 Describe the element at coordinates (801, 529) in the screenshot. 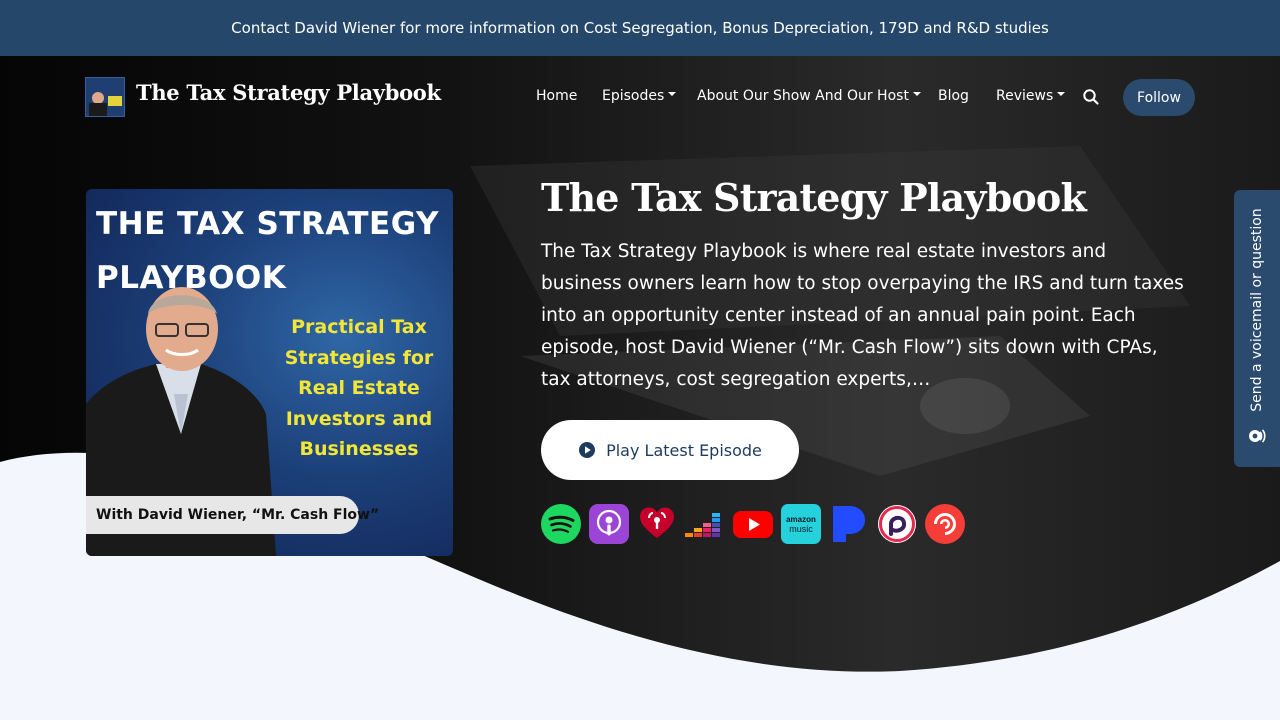

I see `svg-text: music` at that location.